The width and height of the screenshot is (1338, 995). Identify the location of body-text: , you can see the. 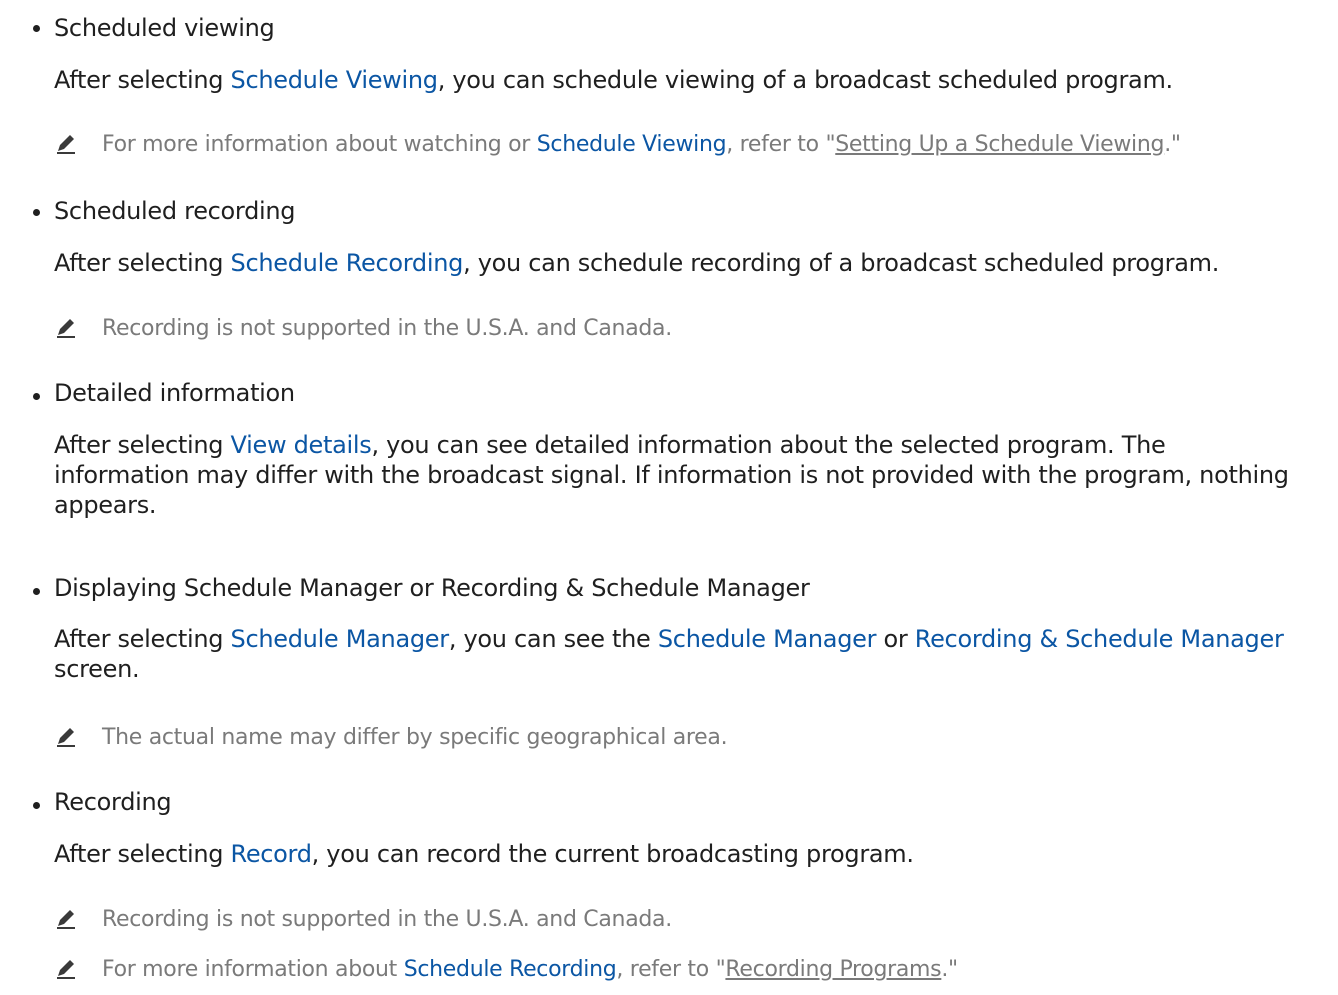
(553, 639).